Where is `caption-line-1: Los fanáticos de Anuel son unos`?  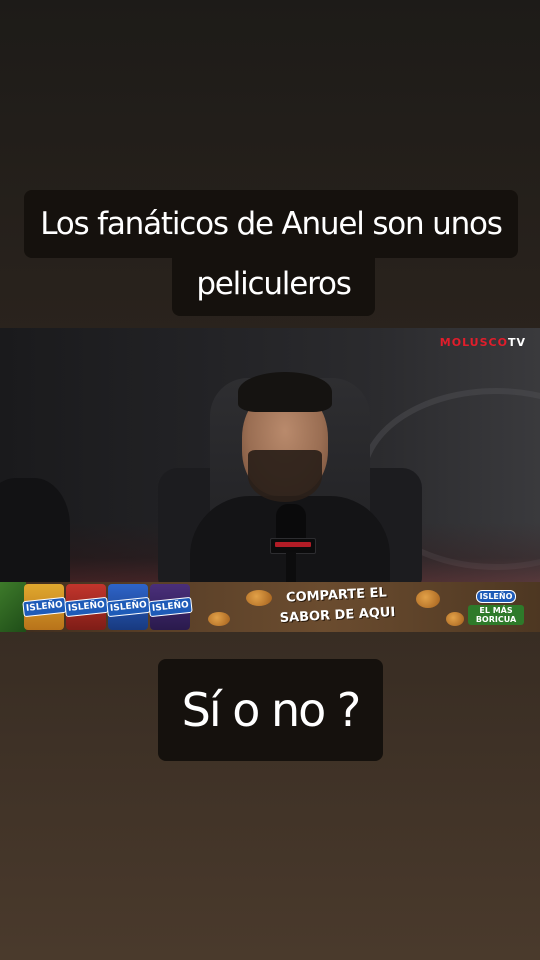 caption-line-1: Los fanáticos de Anuel son unos is located at coordinates (271, 224).